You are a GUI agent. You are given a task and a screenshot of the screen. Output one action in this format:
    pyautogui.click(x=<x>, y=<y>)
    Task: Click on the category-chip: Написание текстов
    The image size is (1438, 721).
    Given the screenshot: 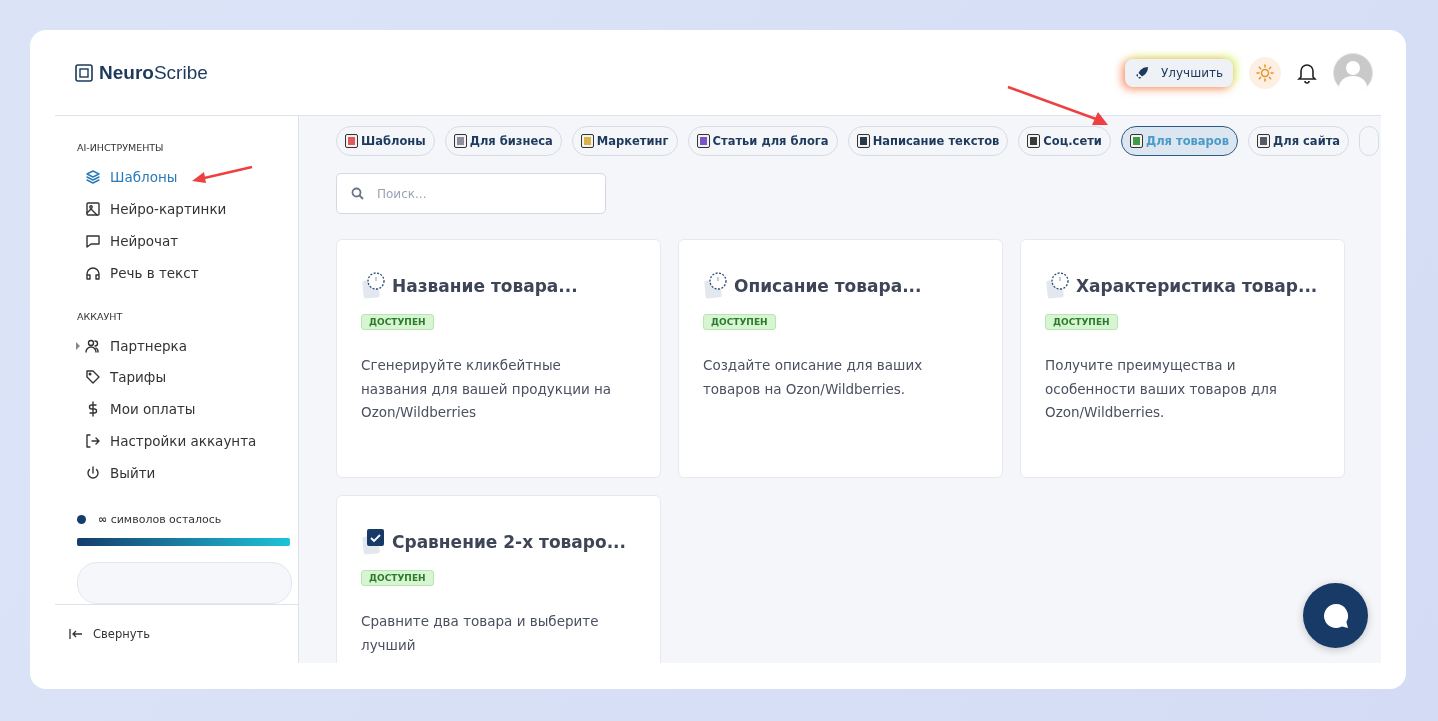 What is the action you would take?
    pyautogui.click(x=928, y=141)
    